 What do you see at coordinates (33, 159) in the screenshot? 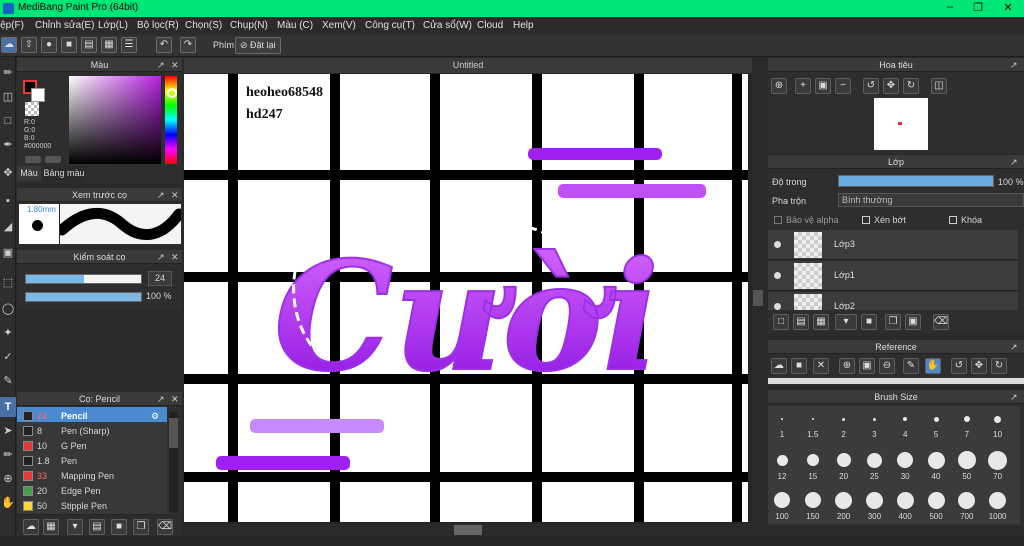
I see `palette-toggle-left` at bounding box center [33, 159].